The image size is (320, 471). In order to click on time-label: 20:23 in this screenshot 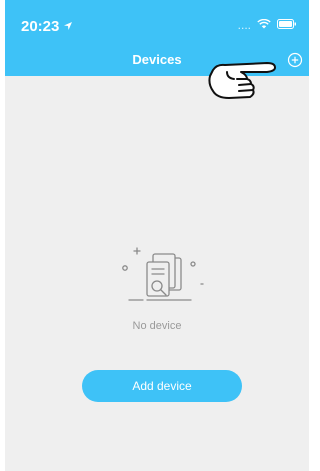, I will do `click(40, 26)`.